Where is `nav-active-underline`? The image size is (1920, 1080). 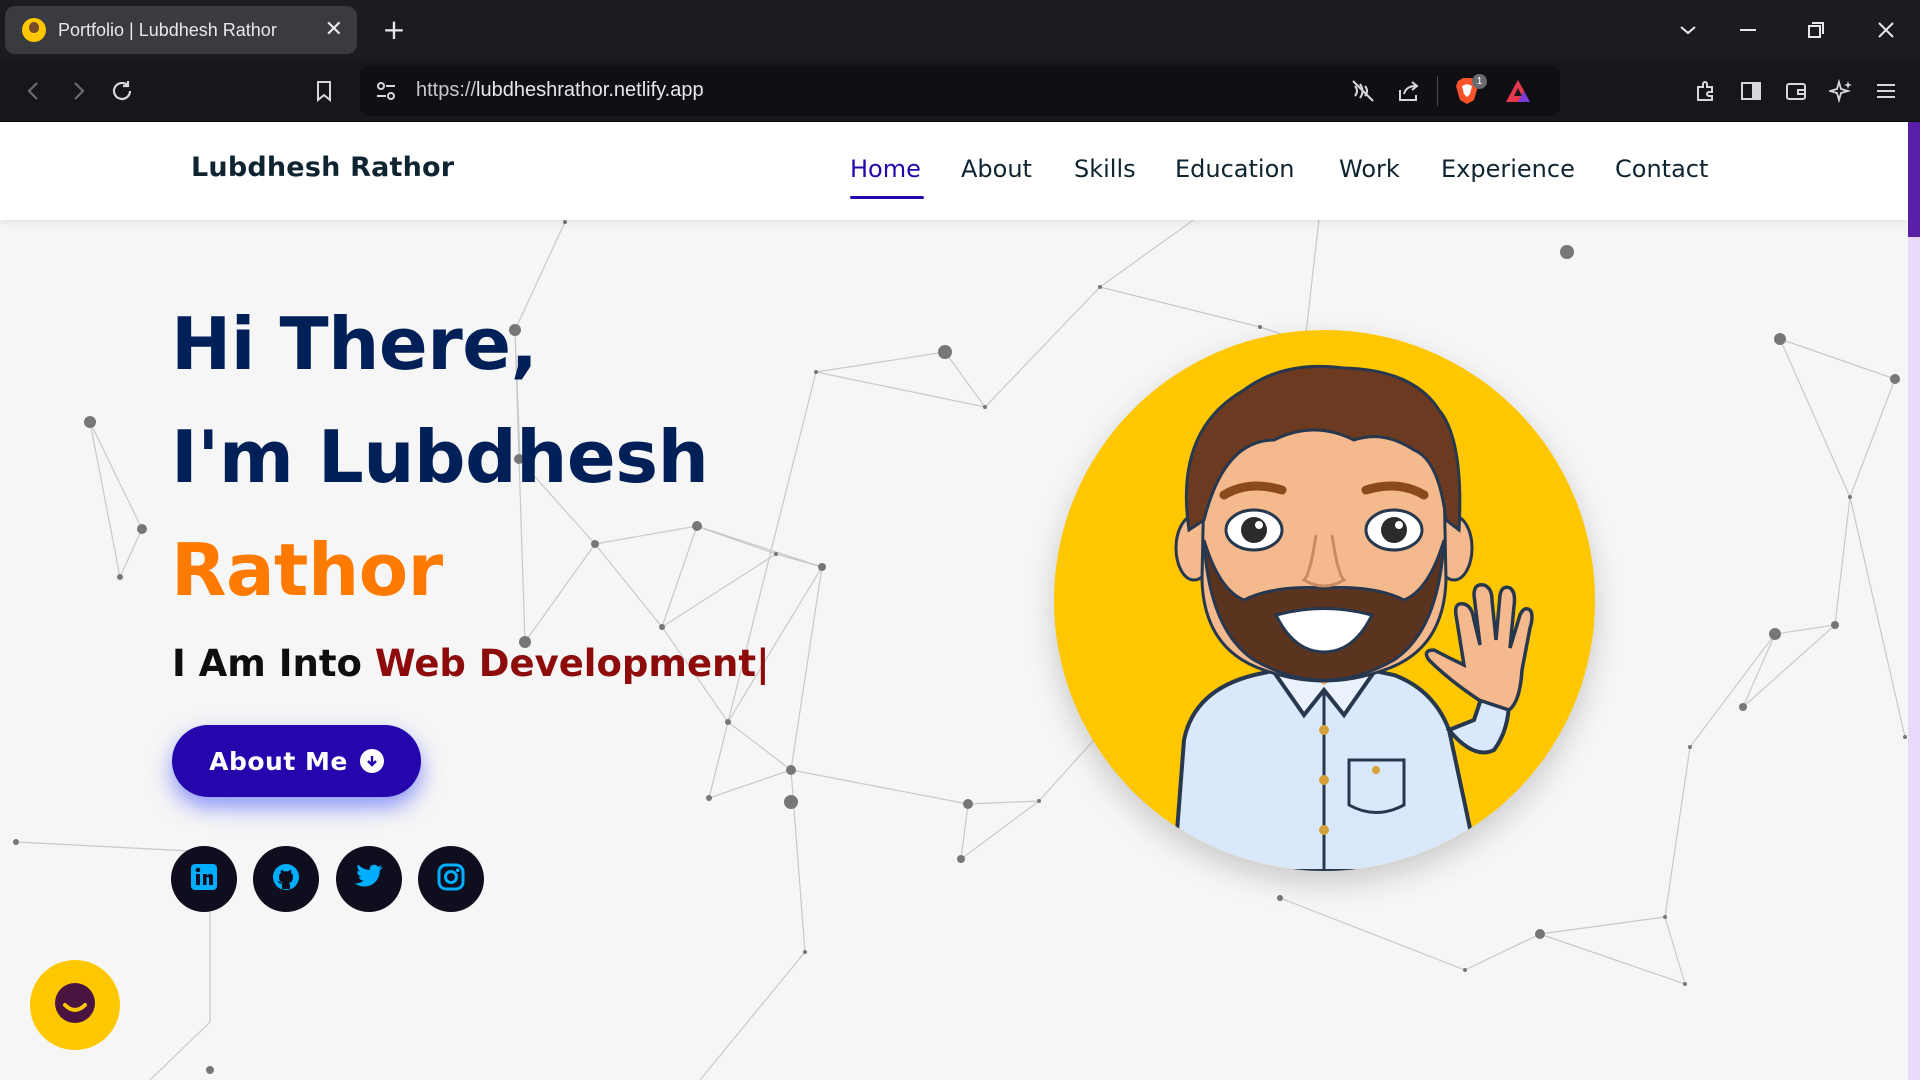 nav-active-underline is located at coordinates (887, 197).